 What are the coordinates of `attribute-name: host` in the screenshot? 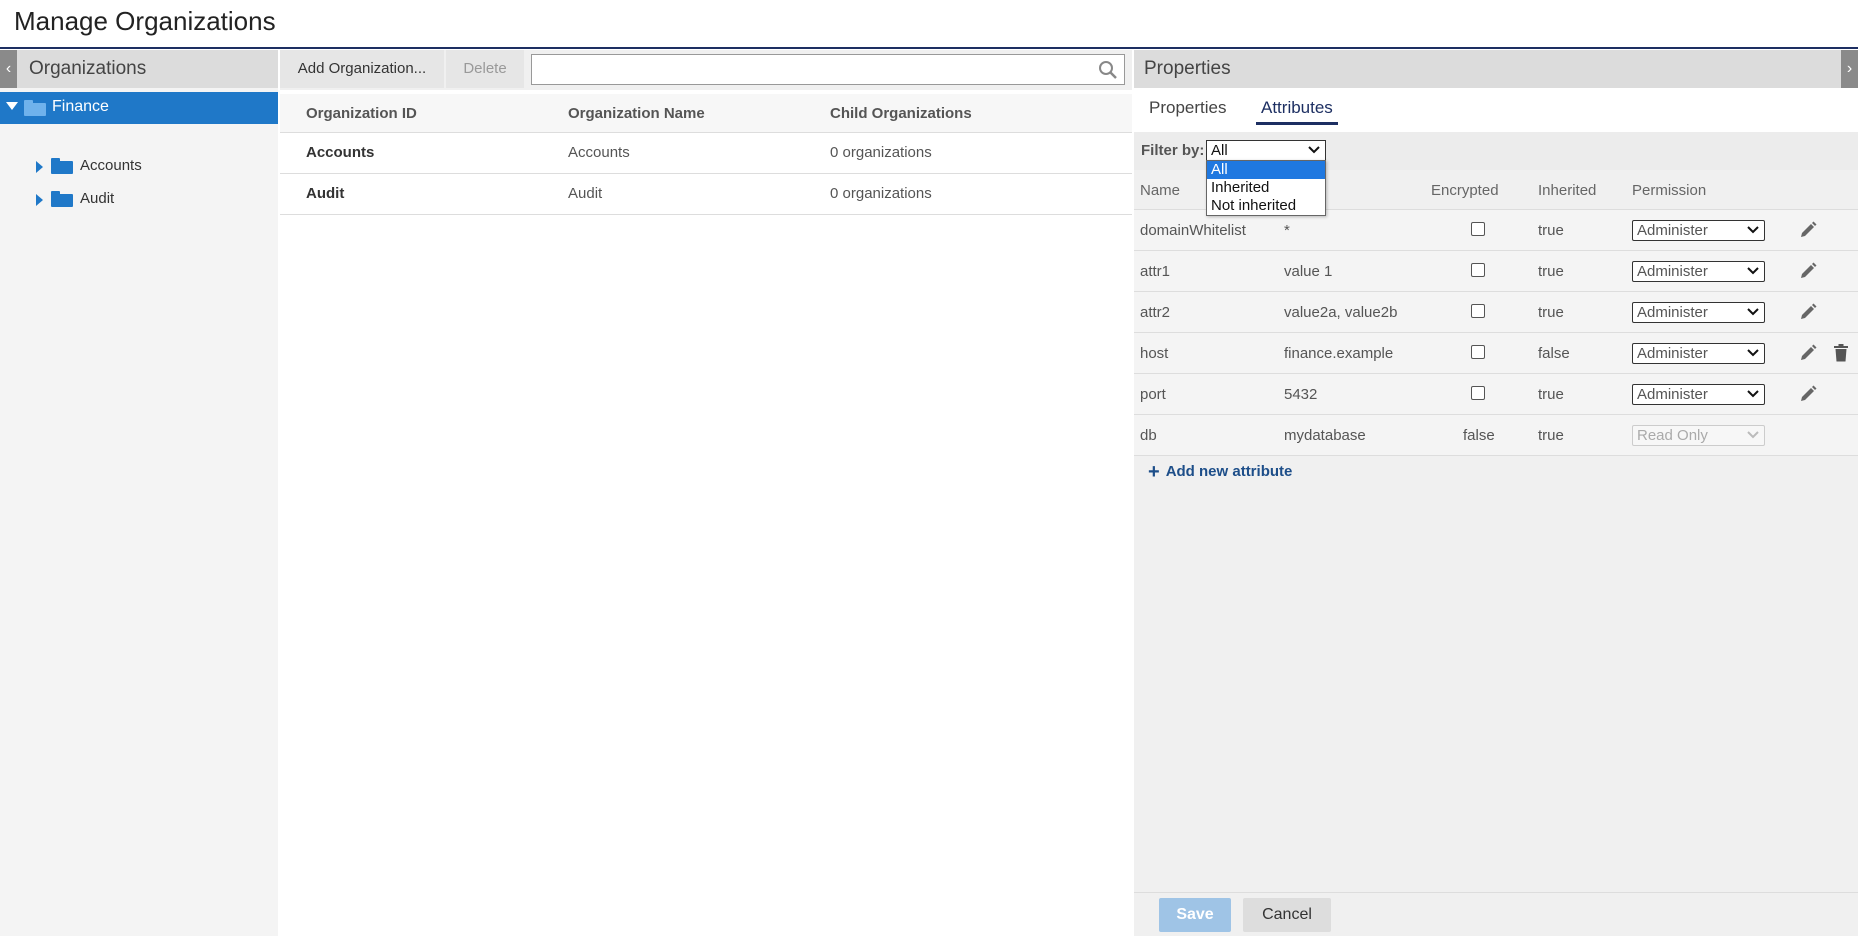 It's located at (1154, 353).